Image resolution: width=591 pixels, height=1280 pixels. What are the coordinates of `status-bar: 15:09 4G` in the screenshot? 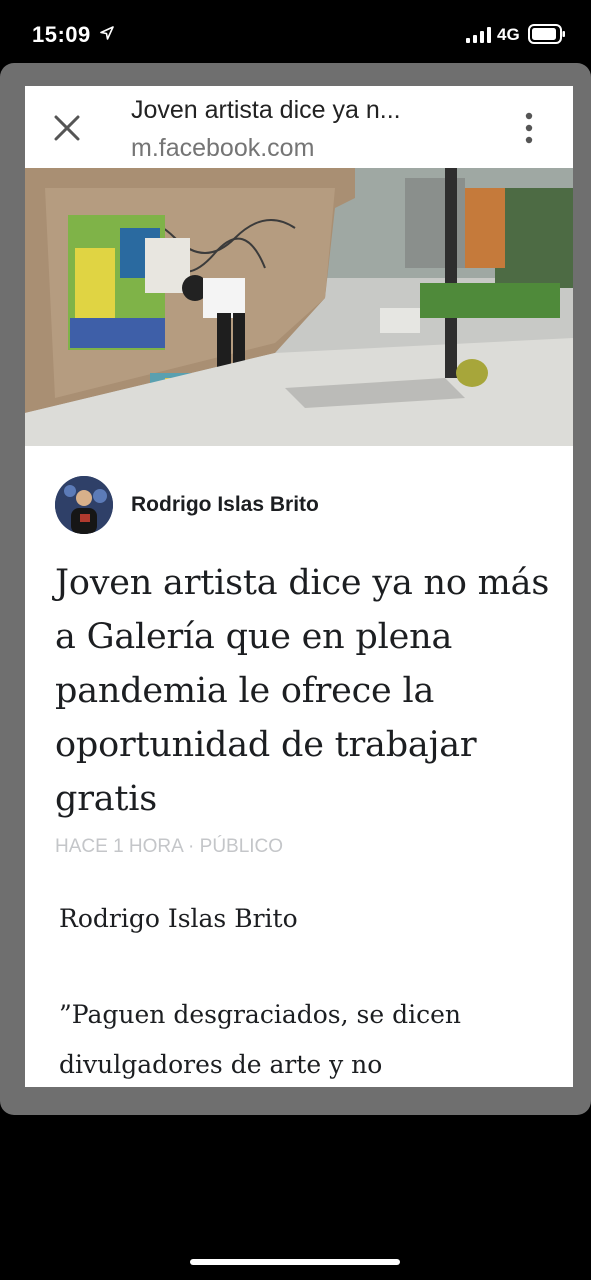 It's located at (295, 32).